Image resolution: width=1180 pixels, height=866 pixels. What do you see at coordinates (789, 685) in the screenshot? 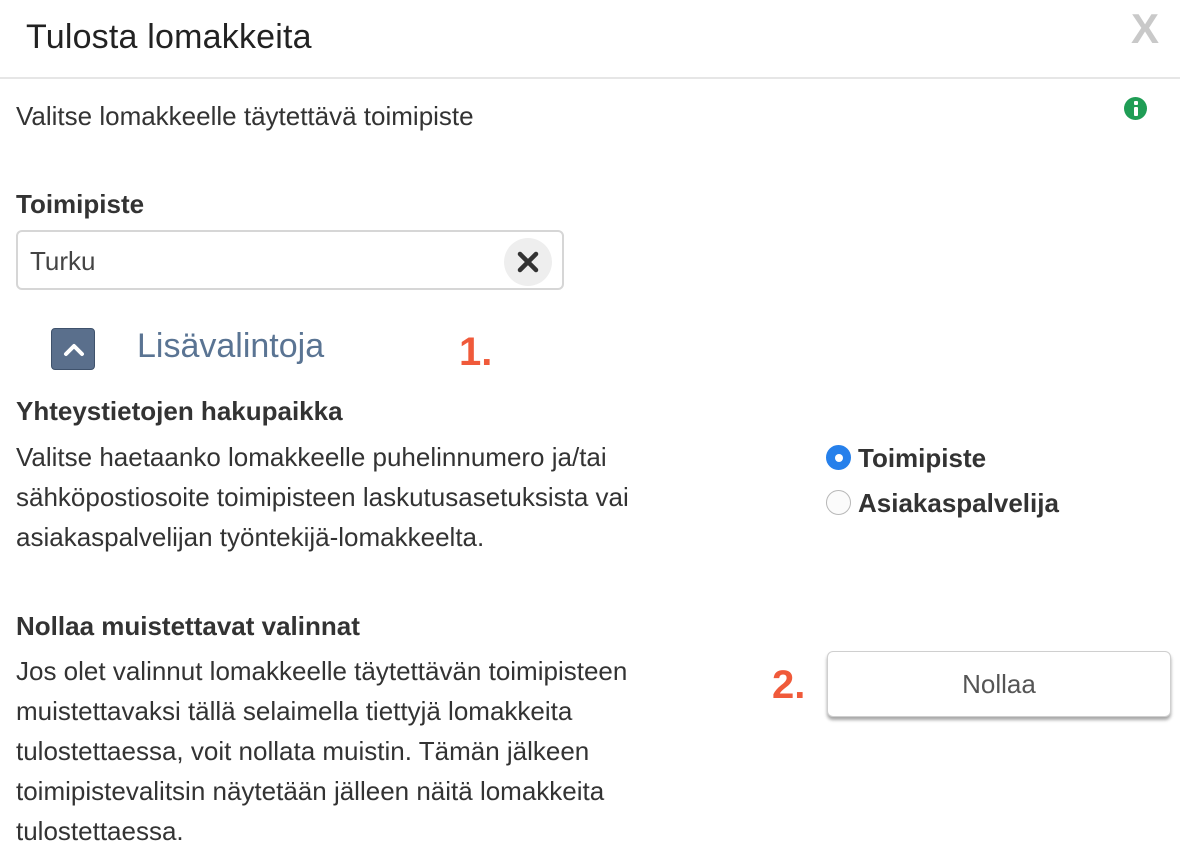
I see `annotation-marker-2: 2.` at bounding box center [789, 685].